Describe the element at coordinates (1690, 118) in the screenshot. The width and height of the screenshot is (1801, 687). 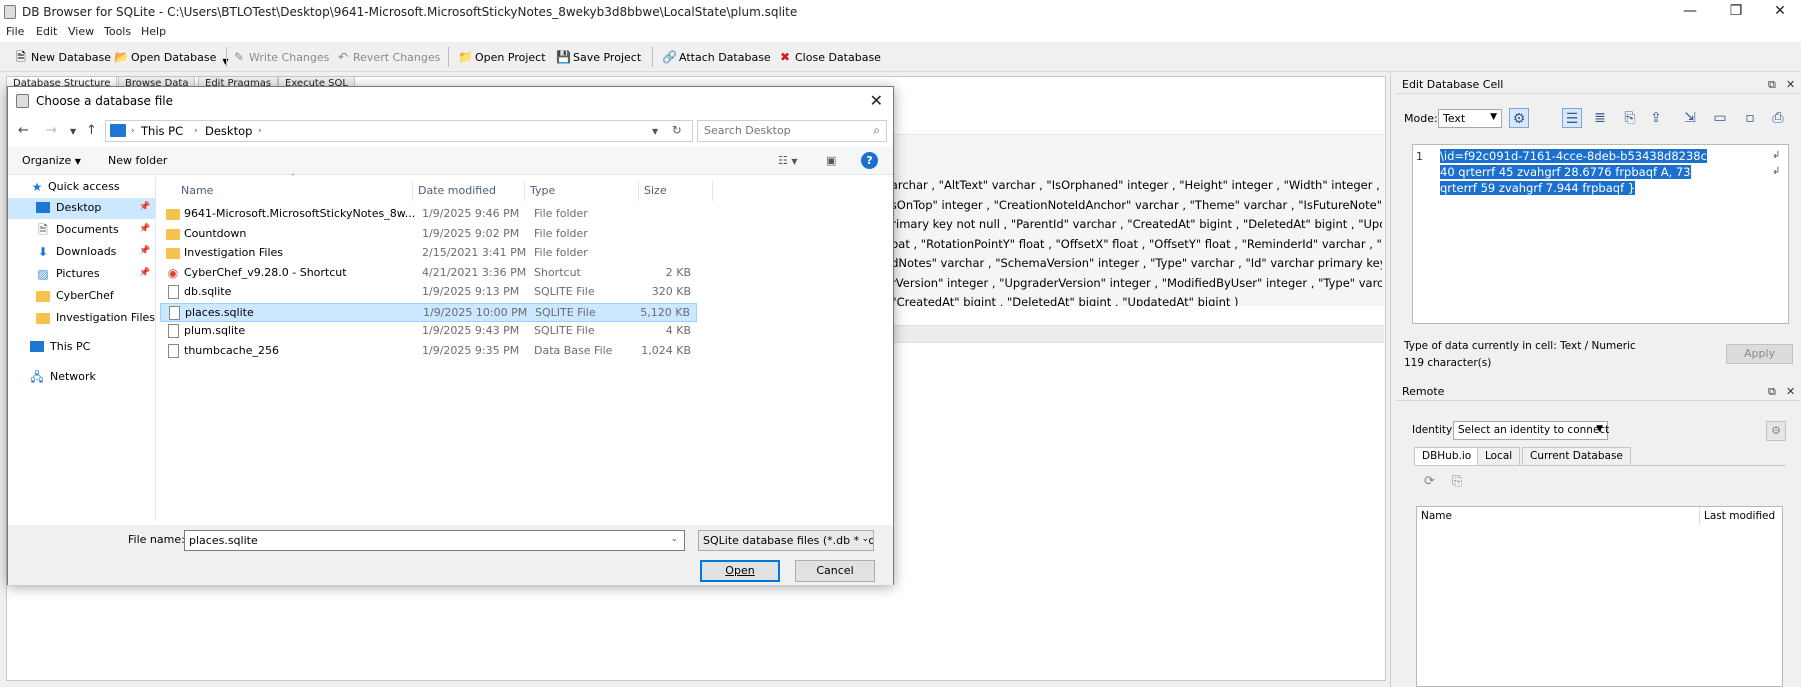
I see `export-file-icon: ⇲` at that location.